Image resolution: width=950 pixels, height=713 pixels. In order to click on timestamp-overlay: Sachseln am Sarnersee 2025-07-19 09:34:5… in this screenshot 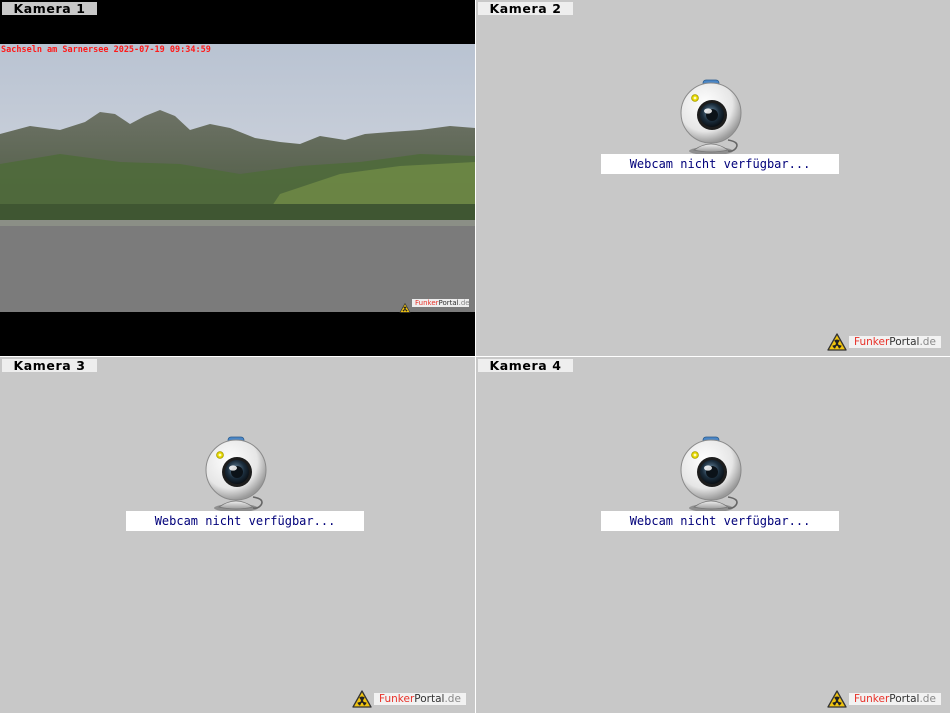, I will do `click(106, 50)`.